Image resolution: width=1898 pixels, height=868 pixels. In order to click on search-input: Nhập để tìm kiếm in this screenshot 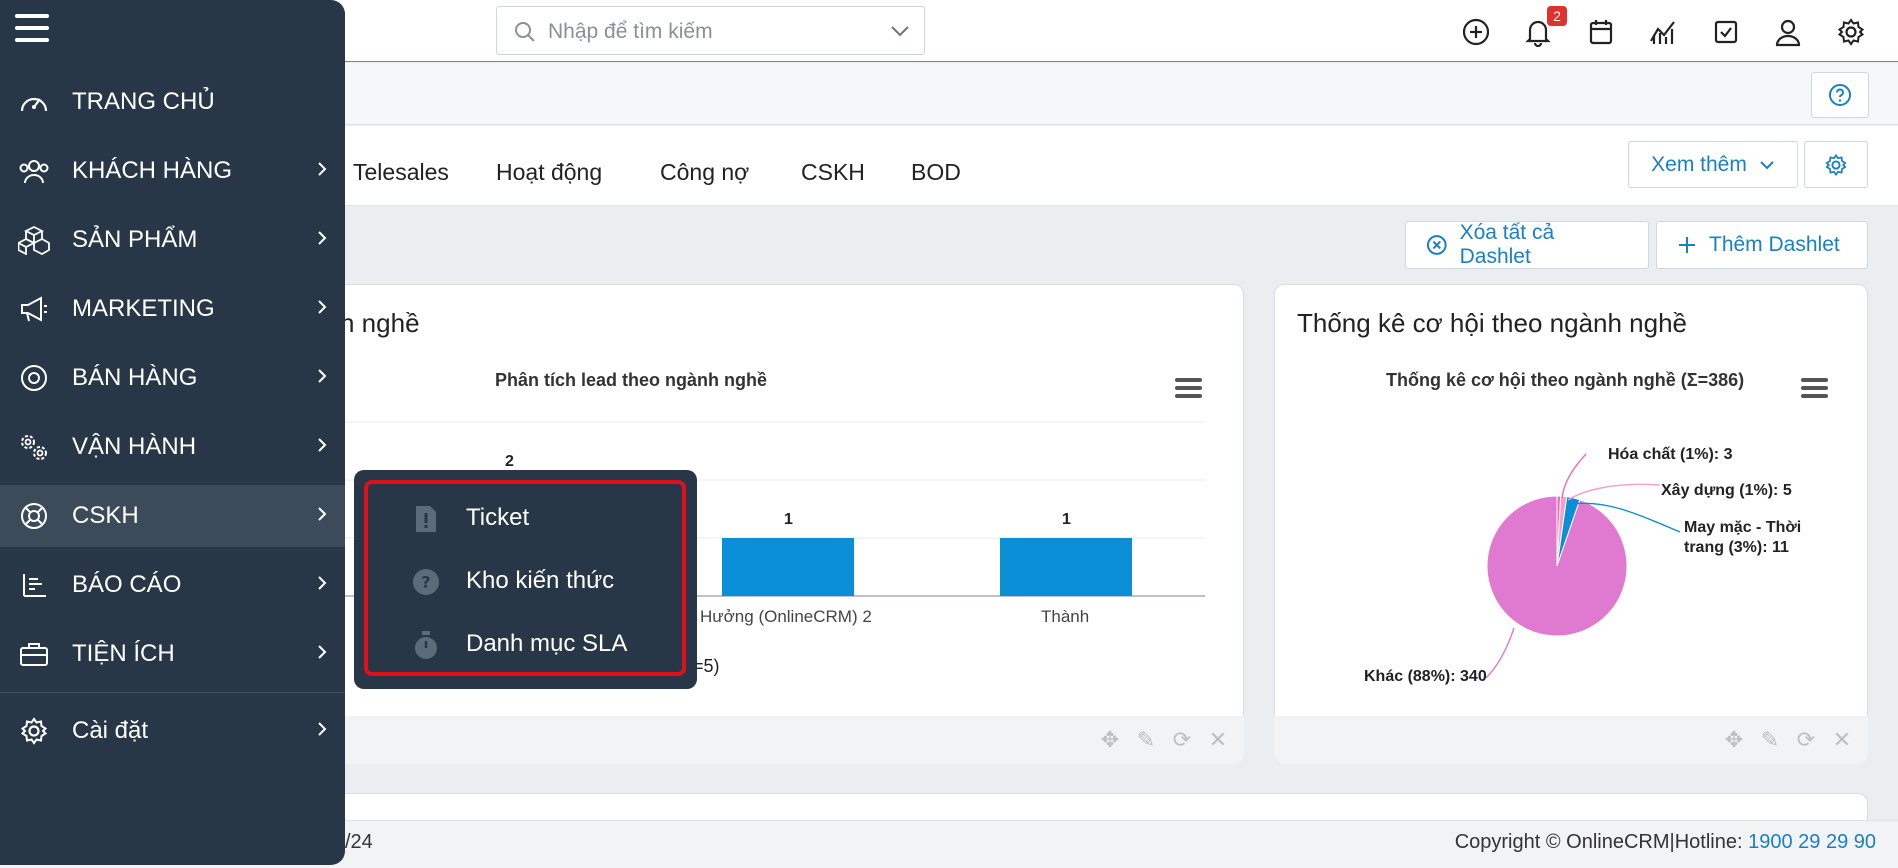, I will do `click(630, 32)`.